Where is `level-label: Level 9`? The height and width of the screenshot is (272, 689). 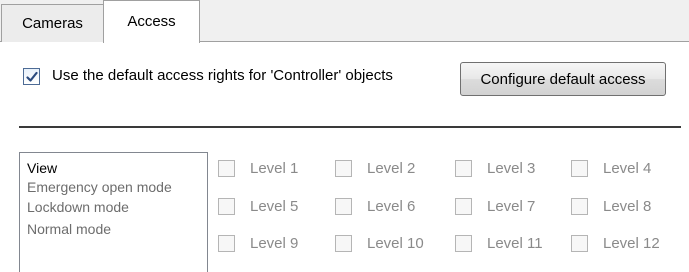 level-label: Level 9 is located at coordinates (274, 243).